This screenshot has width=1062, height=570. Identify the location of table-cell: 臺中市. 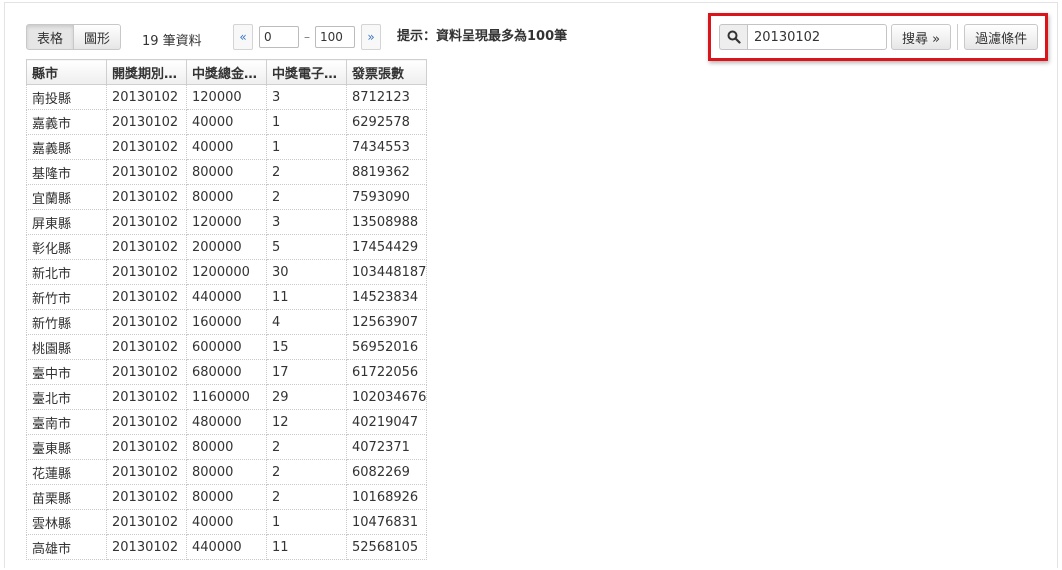
(66, 372).